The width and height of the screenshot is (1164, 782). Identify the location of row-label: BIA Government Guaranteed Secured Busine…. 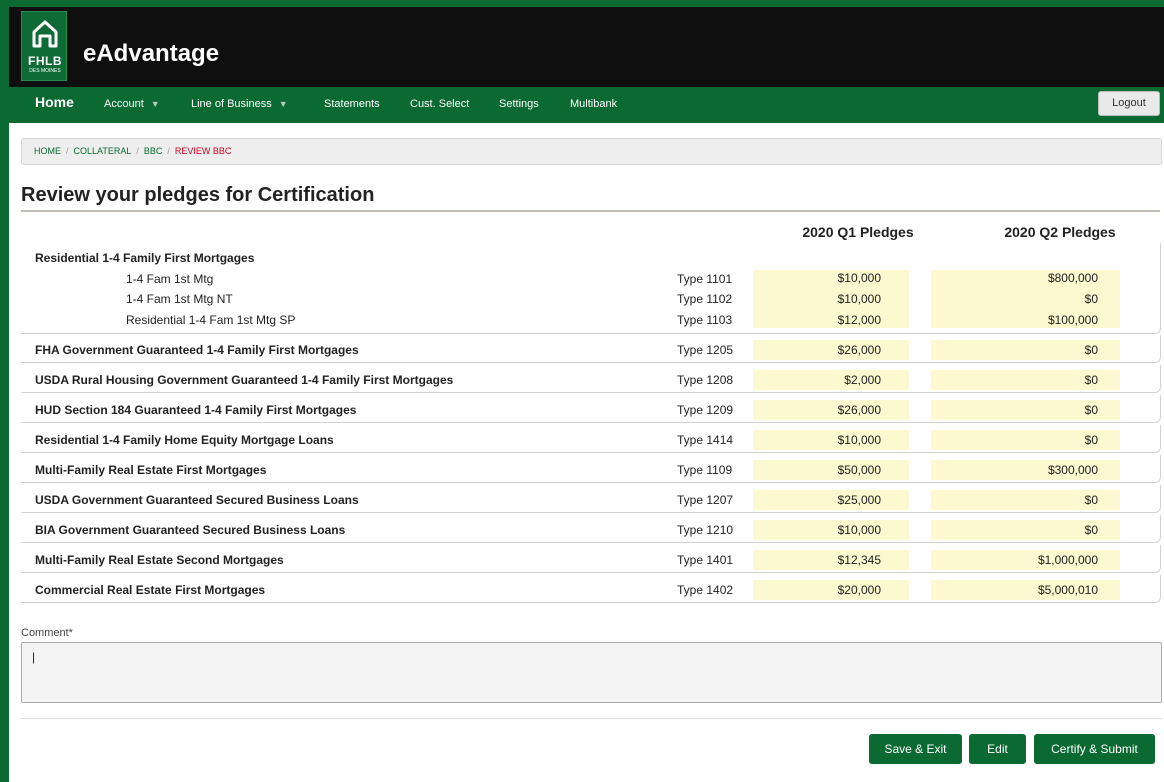
(190, 530).